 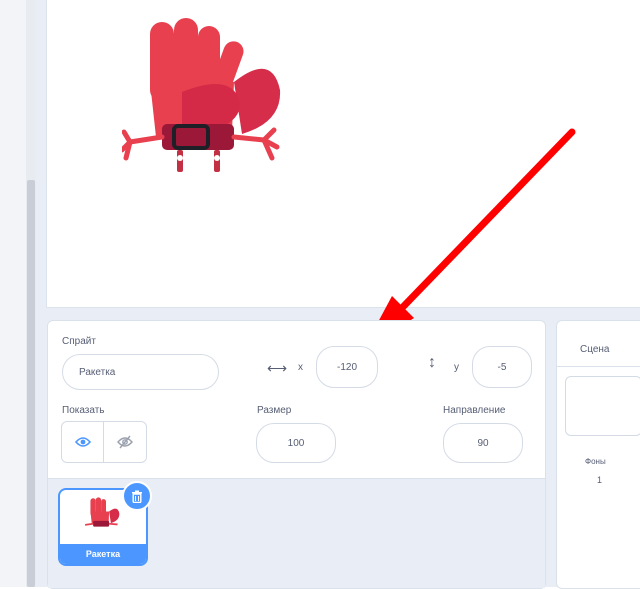 What do you see at coordinates (595, 349) in the screenshot?
I see `stage-title: Сцена` at bounding box center [595, 349].